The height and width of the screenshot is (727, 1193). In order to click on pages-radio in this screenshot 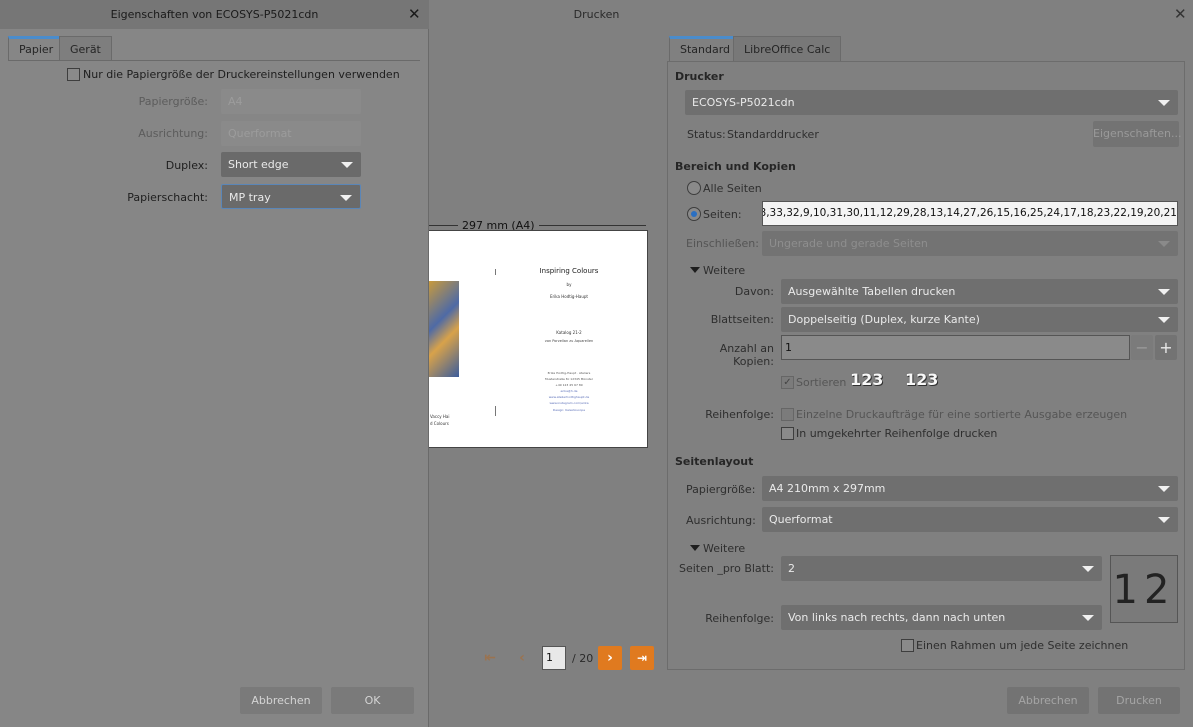, I will do `click(694, 214)`.